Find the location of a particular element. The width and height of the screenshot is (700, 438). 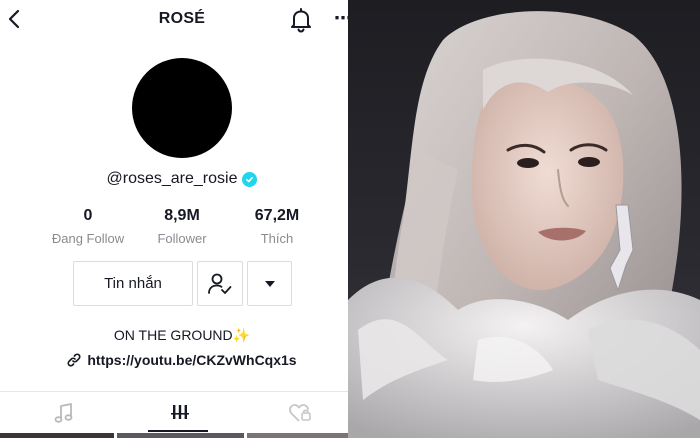

tabs-divider is located at coordinates (174, 391).